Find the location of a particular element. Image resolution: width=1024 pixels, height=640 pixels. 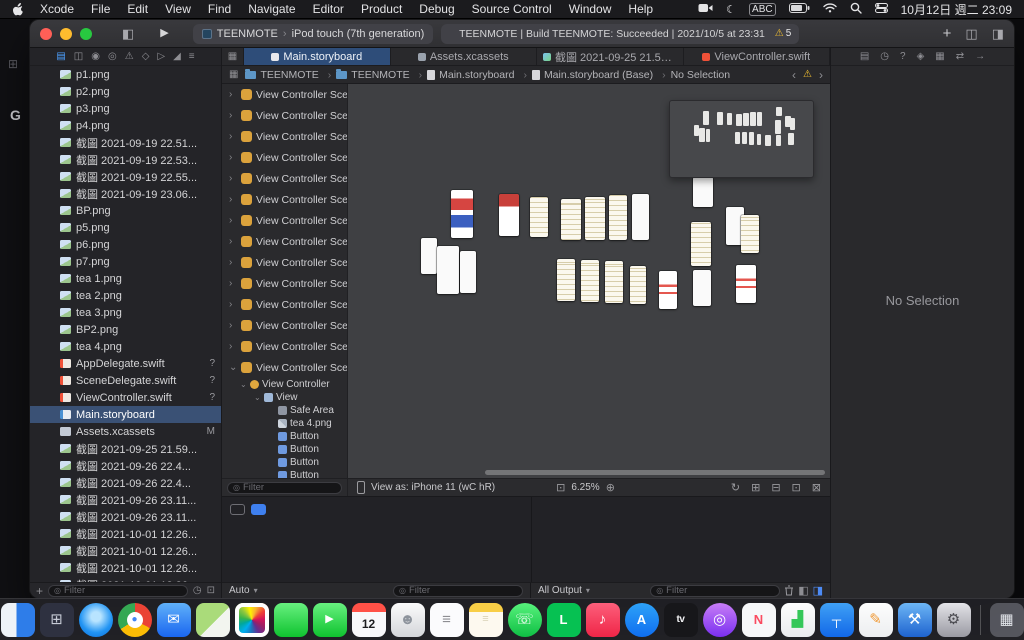

console-view-toggle-icon is located at coordinates (258, 509).